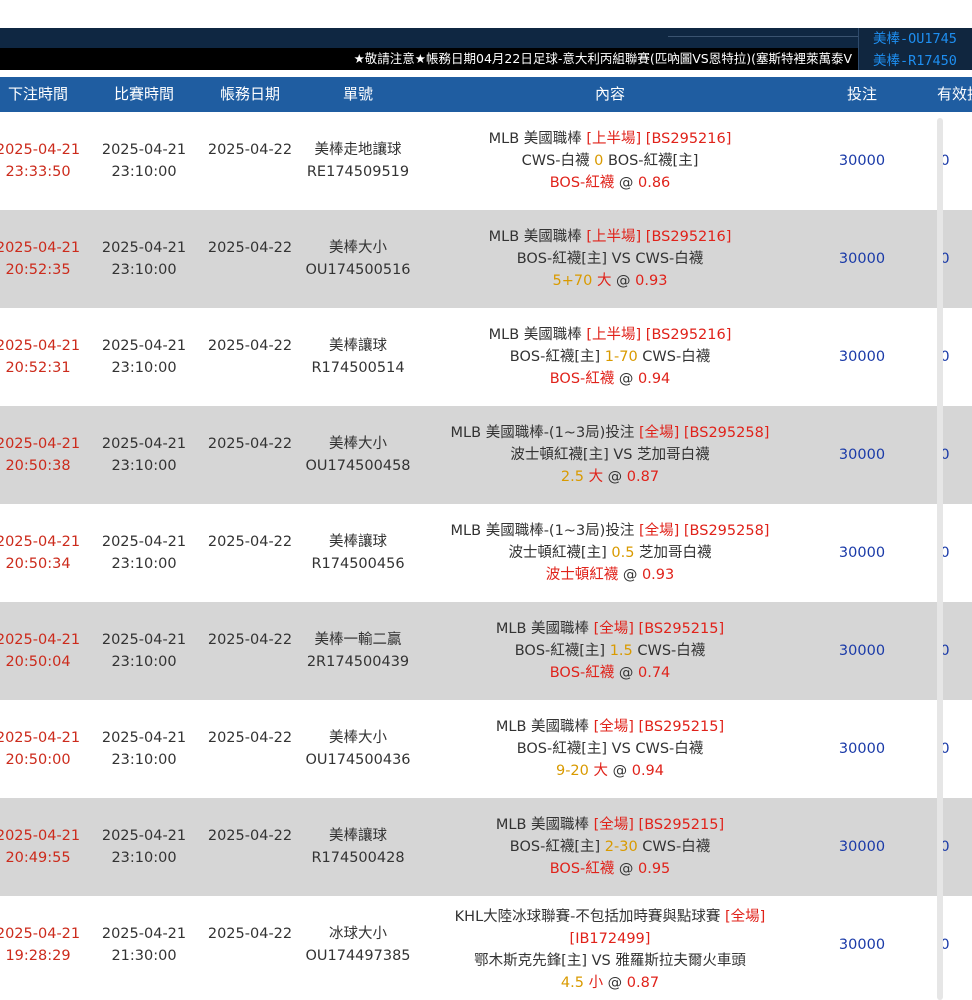  Describe the element at coordinates (610, 259) in the screenshot. I see `bet-teams: BOS-紅襪[主] VS CWS-白襪` at that location.